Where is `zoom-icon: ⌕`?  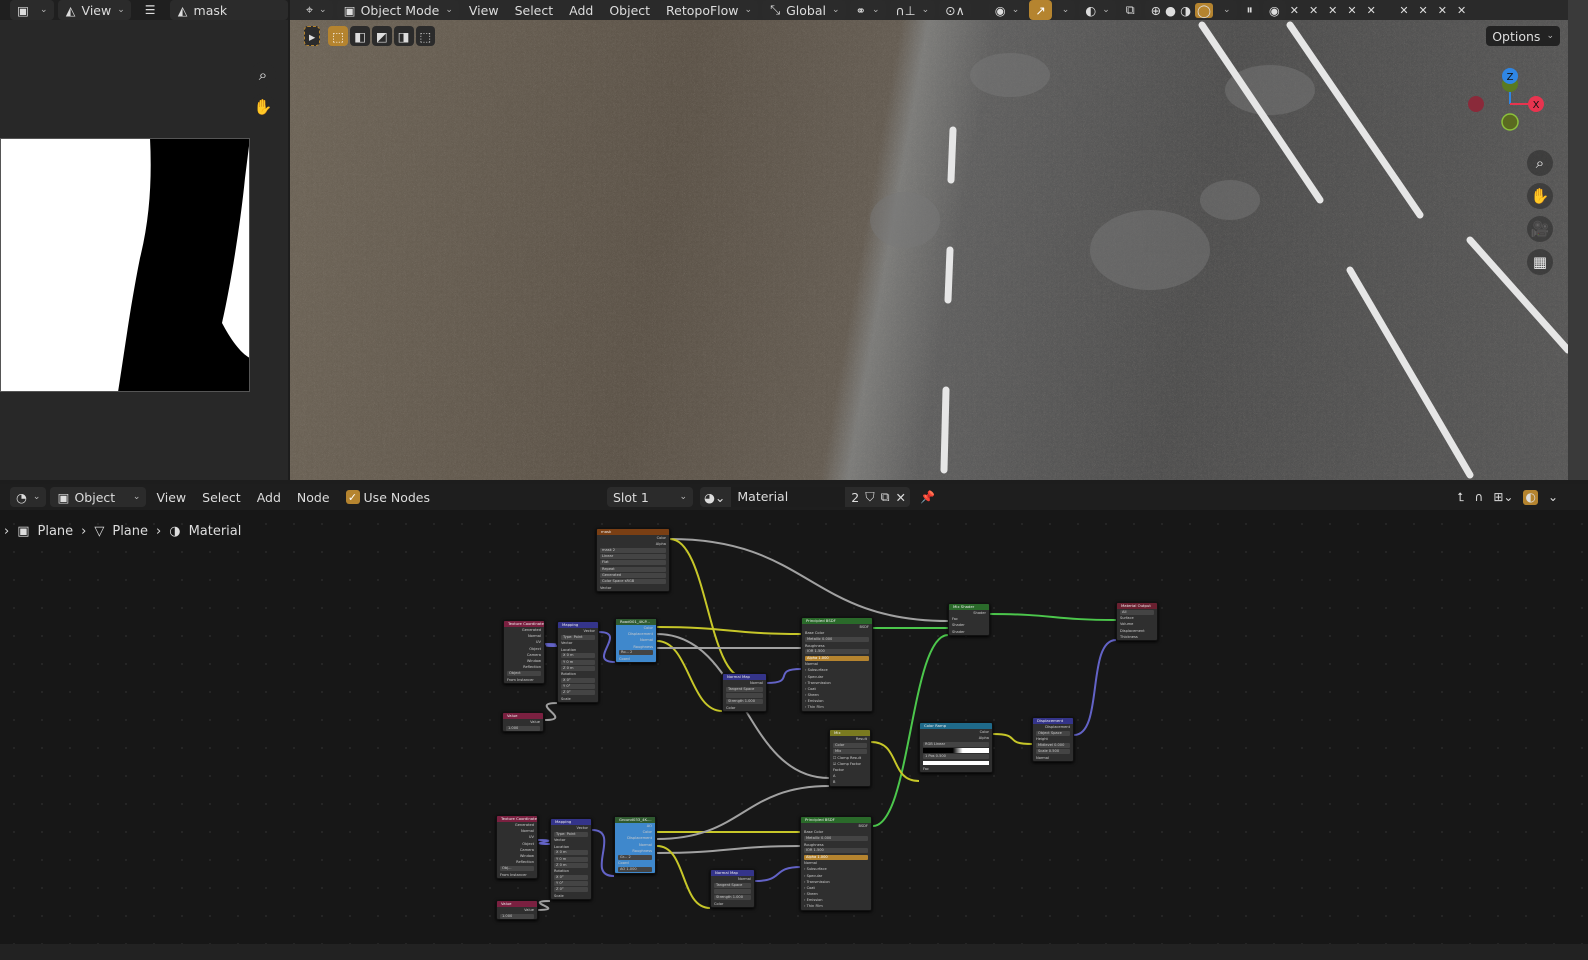
zoom-icon: ⌕ is located at coordinates (1540, 163).